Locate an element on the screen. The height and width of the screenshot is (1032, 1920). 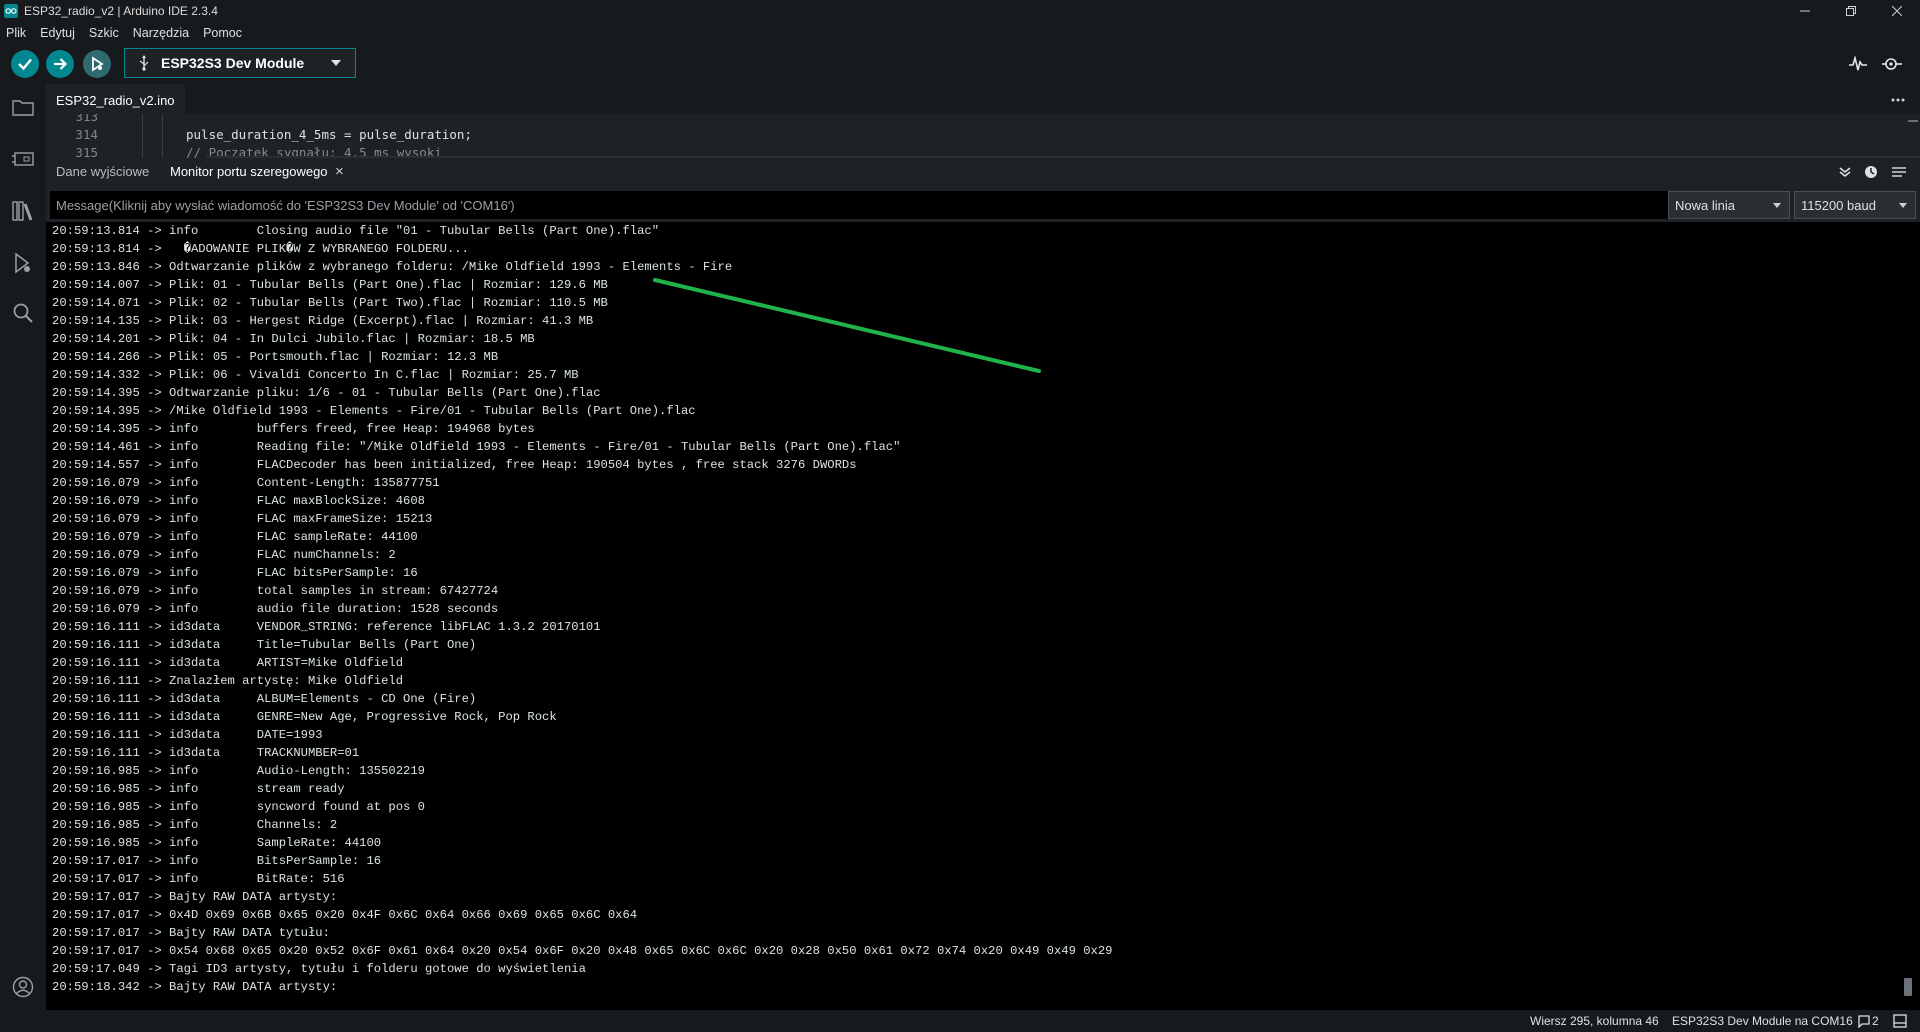
serial-line: 20:59:16.111 -> id3data DATE=1993 is located at coordinates (187, 735).